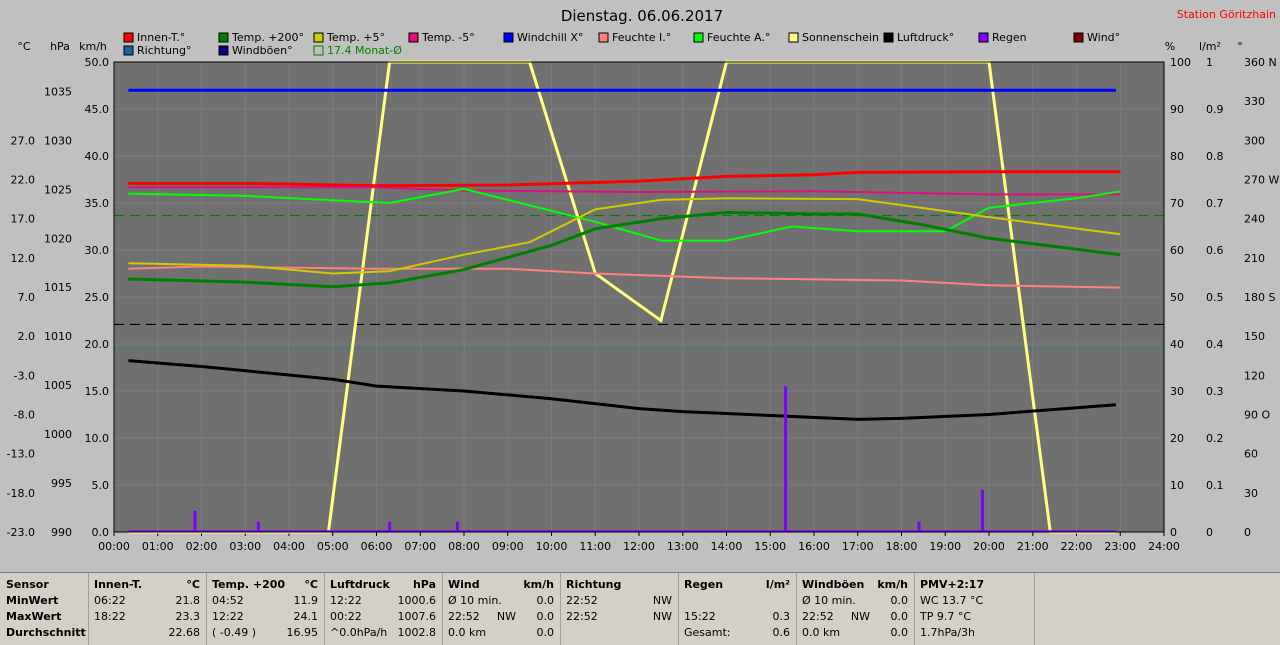 The height and width of the screenshot is (645, 1280). I want to click on temp-tick-label: 7.0, so click(27, 297).